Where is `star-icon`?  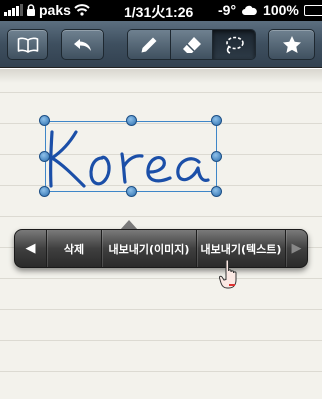 star-icon is located at coordinates (291, 44).